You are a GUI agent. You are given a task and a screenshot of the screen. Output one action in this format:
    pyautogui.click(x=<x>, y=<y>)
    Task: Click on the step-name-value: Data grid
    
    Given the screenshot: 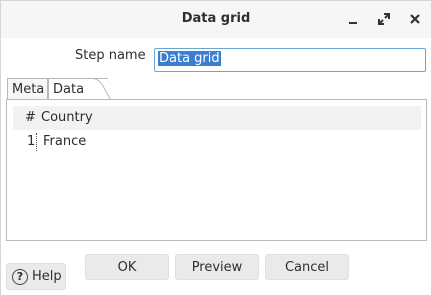 What is the action you would take?
    pyautogui.click(x=189, y=58)
    